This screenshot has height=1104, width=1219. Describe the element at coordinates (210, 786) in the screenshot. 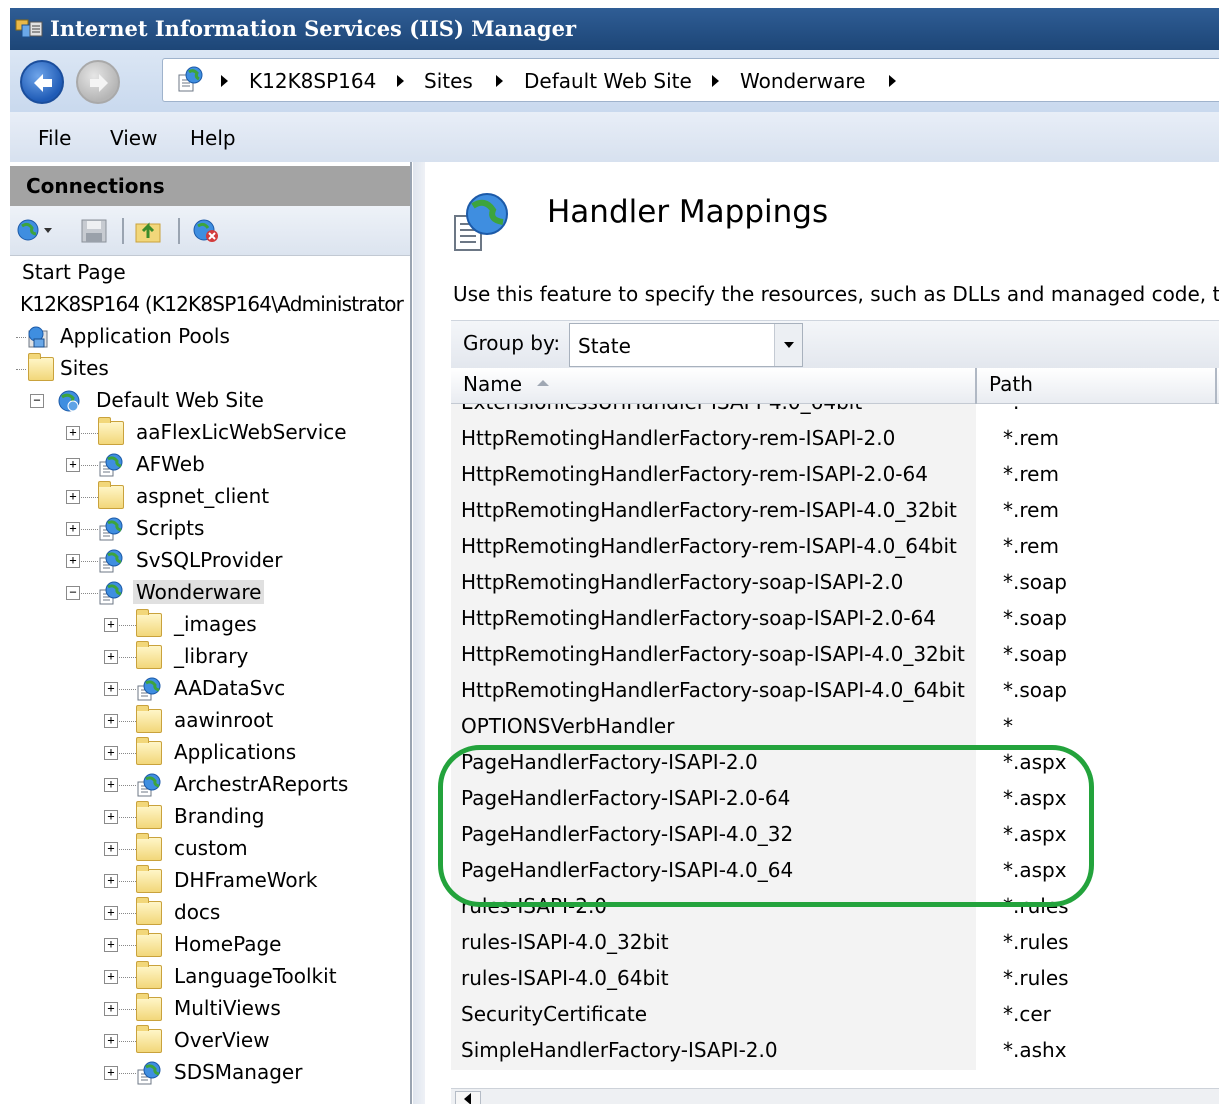

I see `tree-item-archestrareports: + ArchestrAReports` at that location.